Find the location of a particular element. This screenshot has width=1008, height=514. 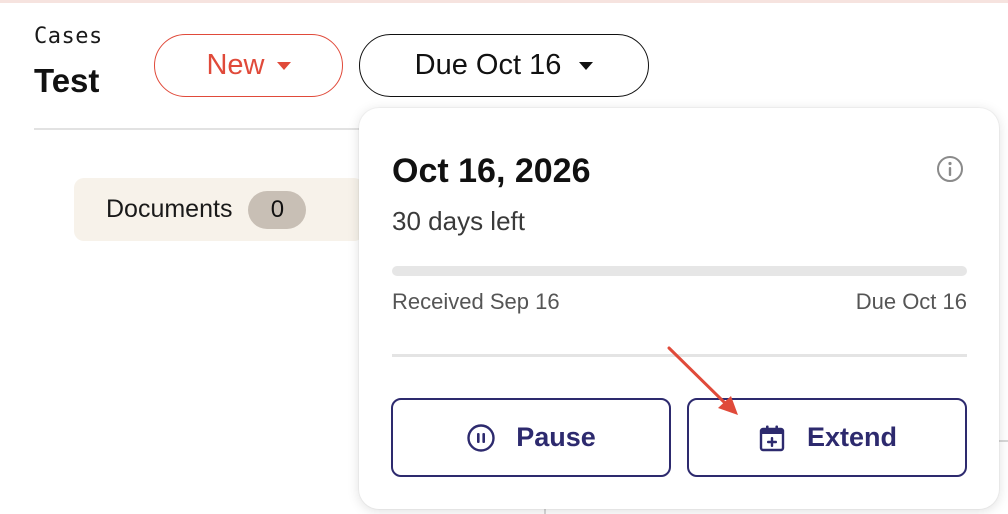

days-left-text: 30 days left is located at coordinates (458, 221).